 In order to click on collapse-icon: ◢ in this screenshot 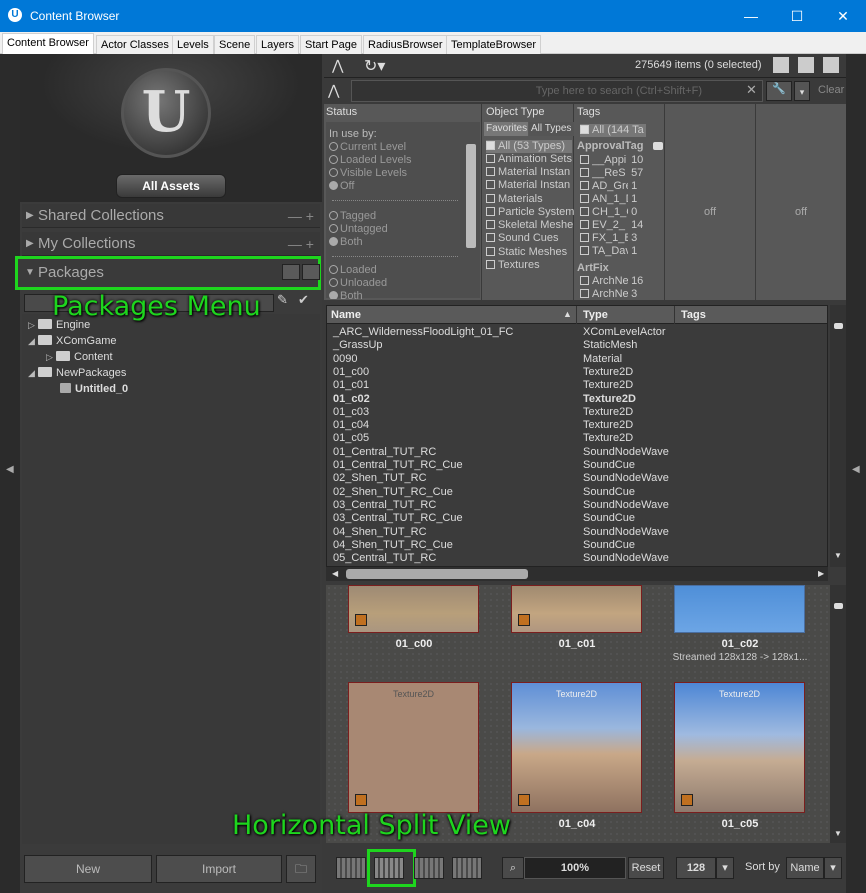, I will do `click(33, 373)`.